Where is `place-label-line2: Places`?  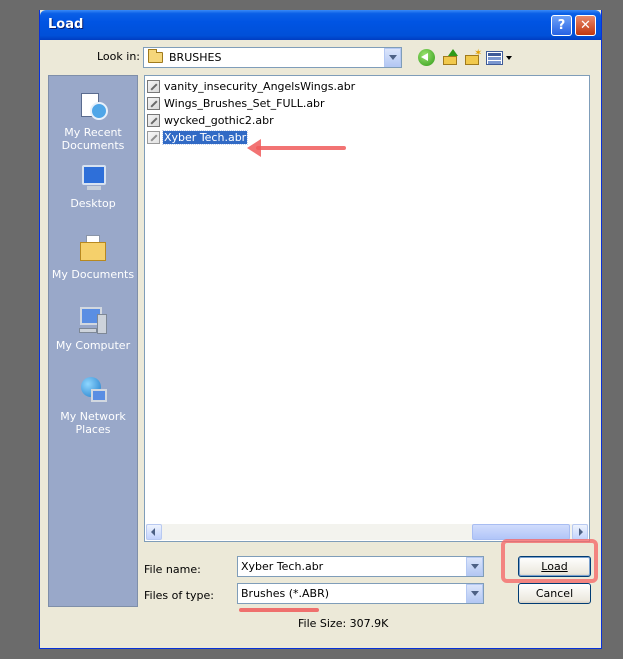
place-label-line2: Places is located at coordinates (93, 429).